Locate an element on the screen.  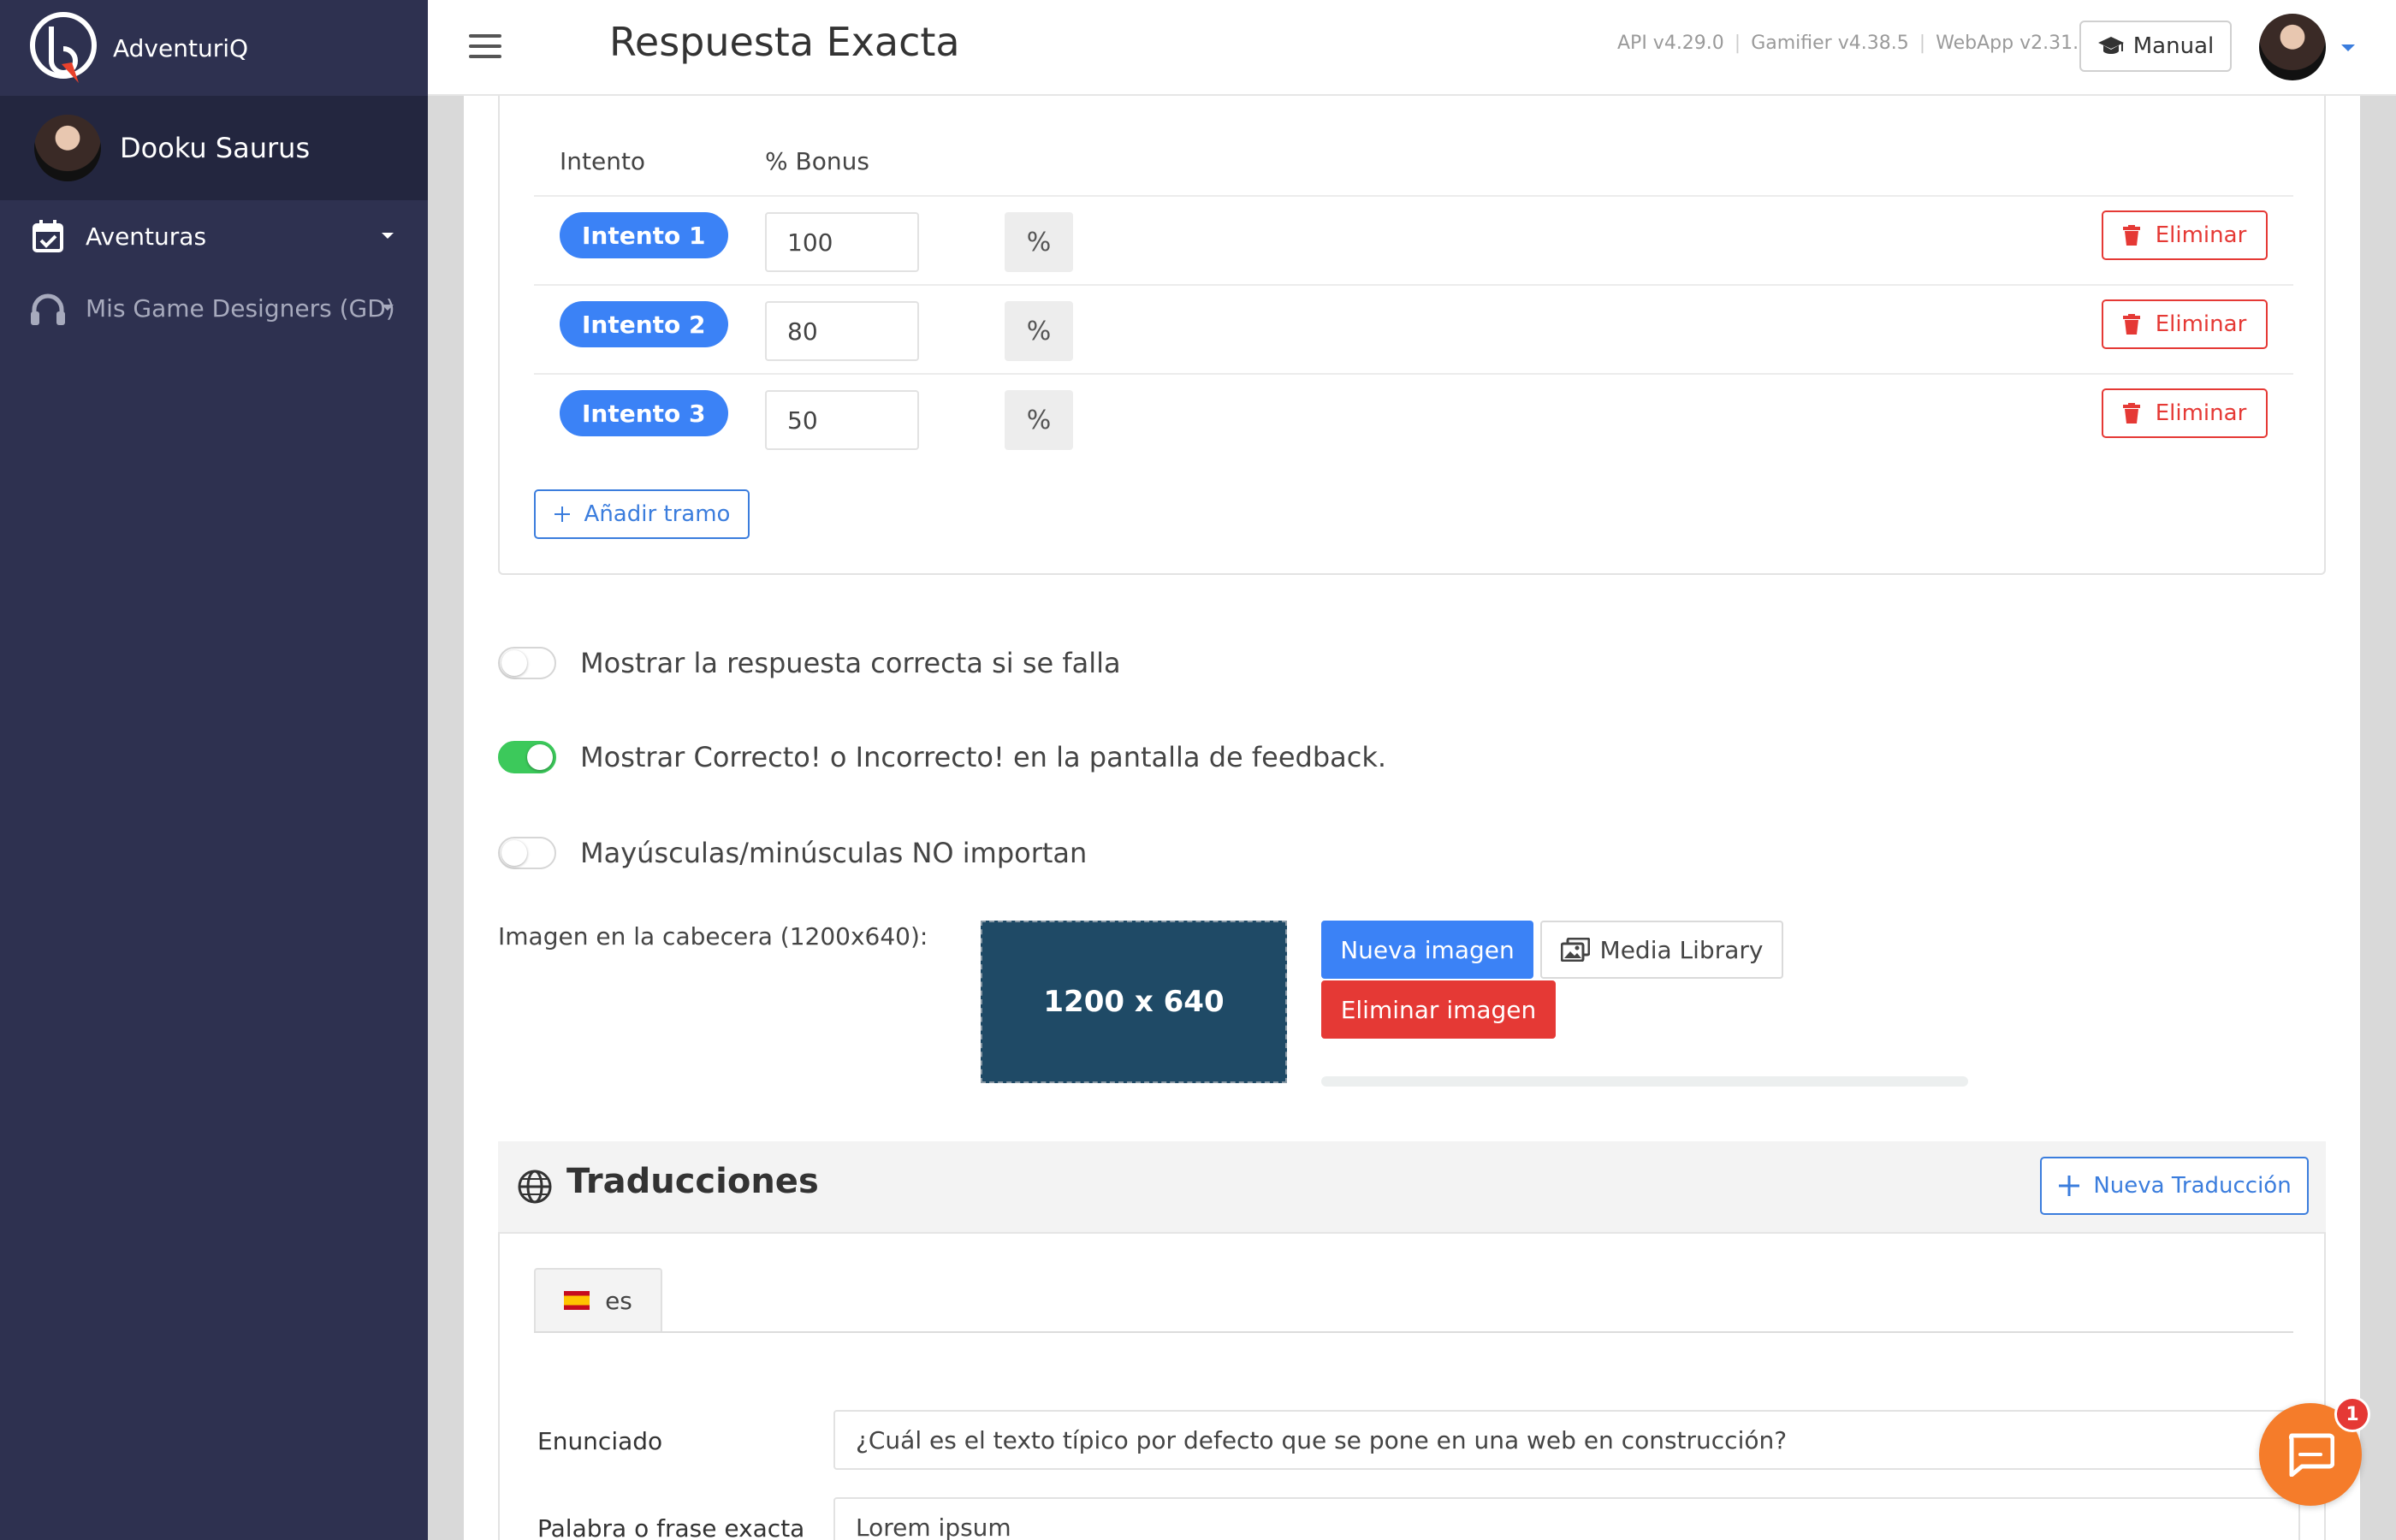
header-avatar is located at coordinates (2292, 47).